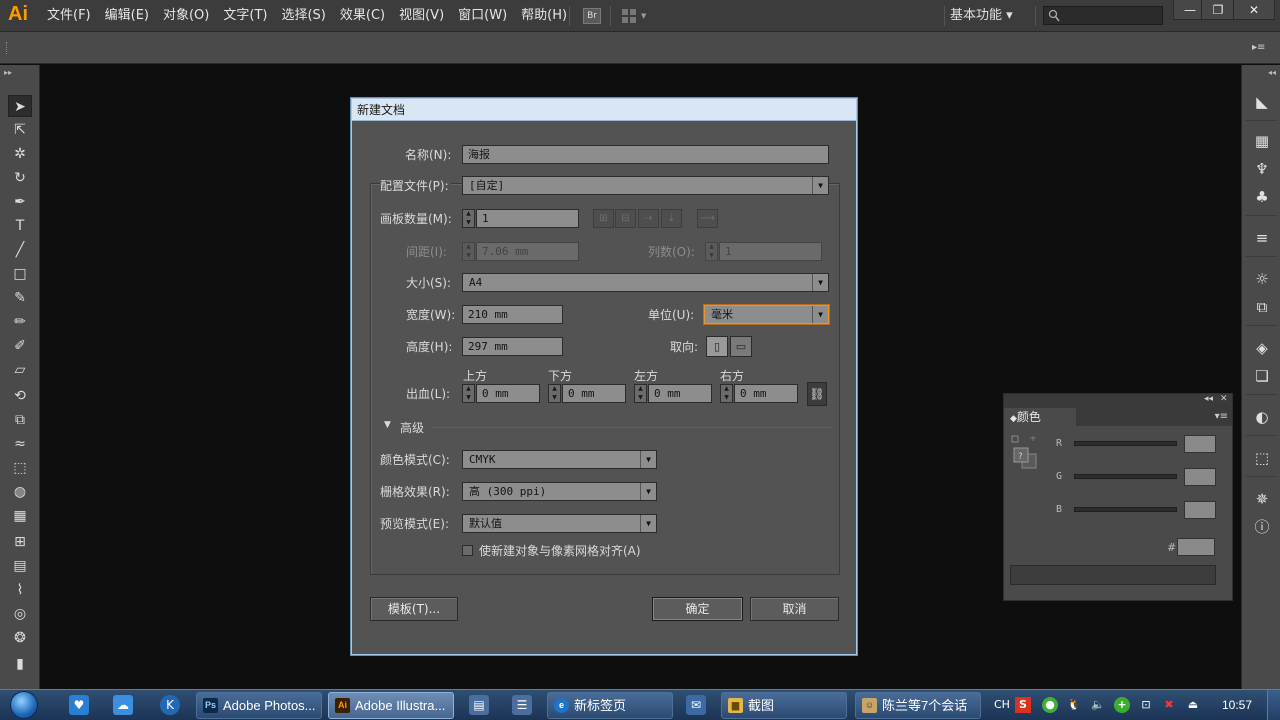 The image size is (1280, 720). What do you see at coordinates (20, 346) in the screenshot?
I see `blob-brush-tool-icon: ✐` at bounding box center [20, 346].